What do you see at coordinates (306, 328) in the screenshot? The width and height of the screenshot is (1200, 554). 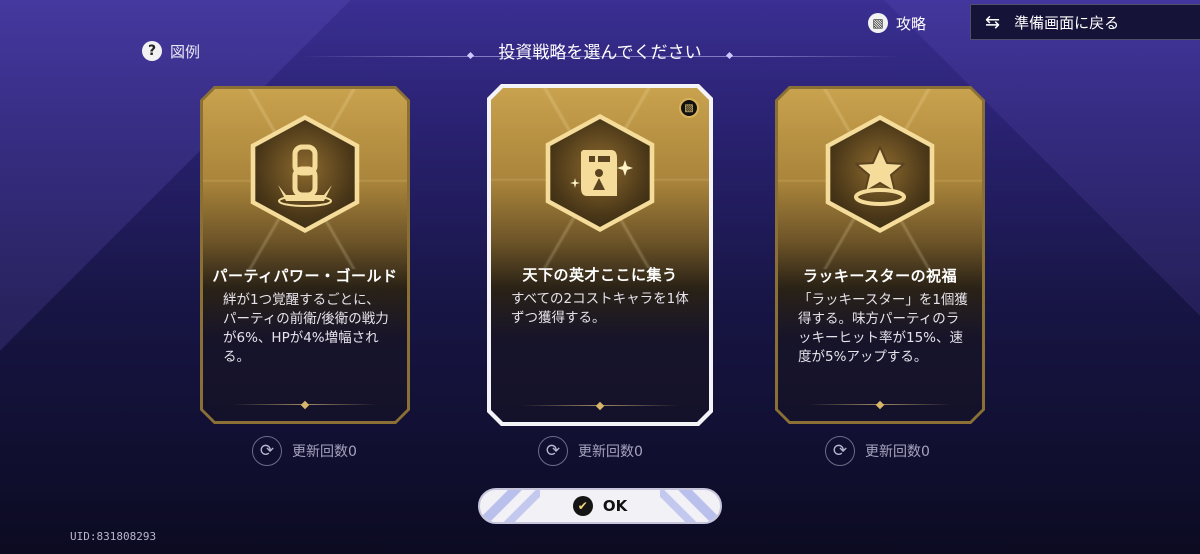 I see `card-description: 絆が1つ覚醒するごとに、パーティの前衛/後衛の戦力が6%、HPが4%増幅される。` at bounding box center [306, 328].